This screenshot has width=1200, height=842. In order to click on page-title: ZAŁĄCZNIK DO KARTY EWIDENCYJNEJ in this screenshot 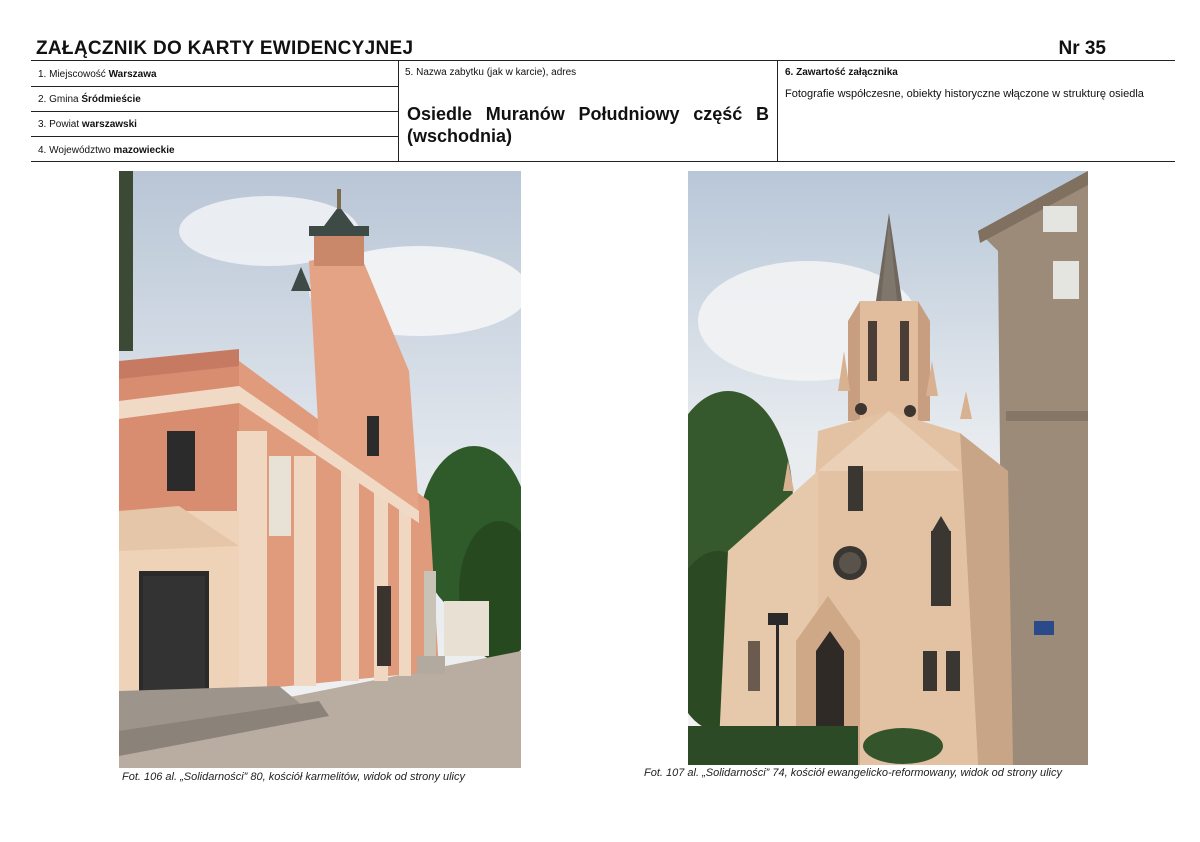, I will do `click(225, 48)`.